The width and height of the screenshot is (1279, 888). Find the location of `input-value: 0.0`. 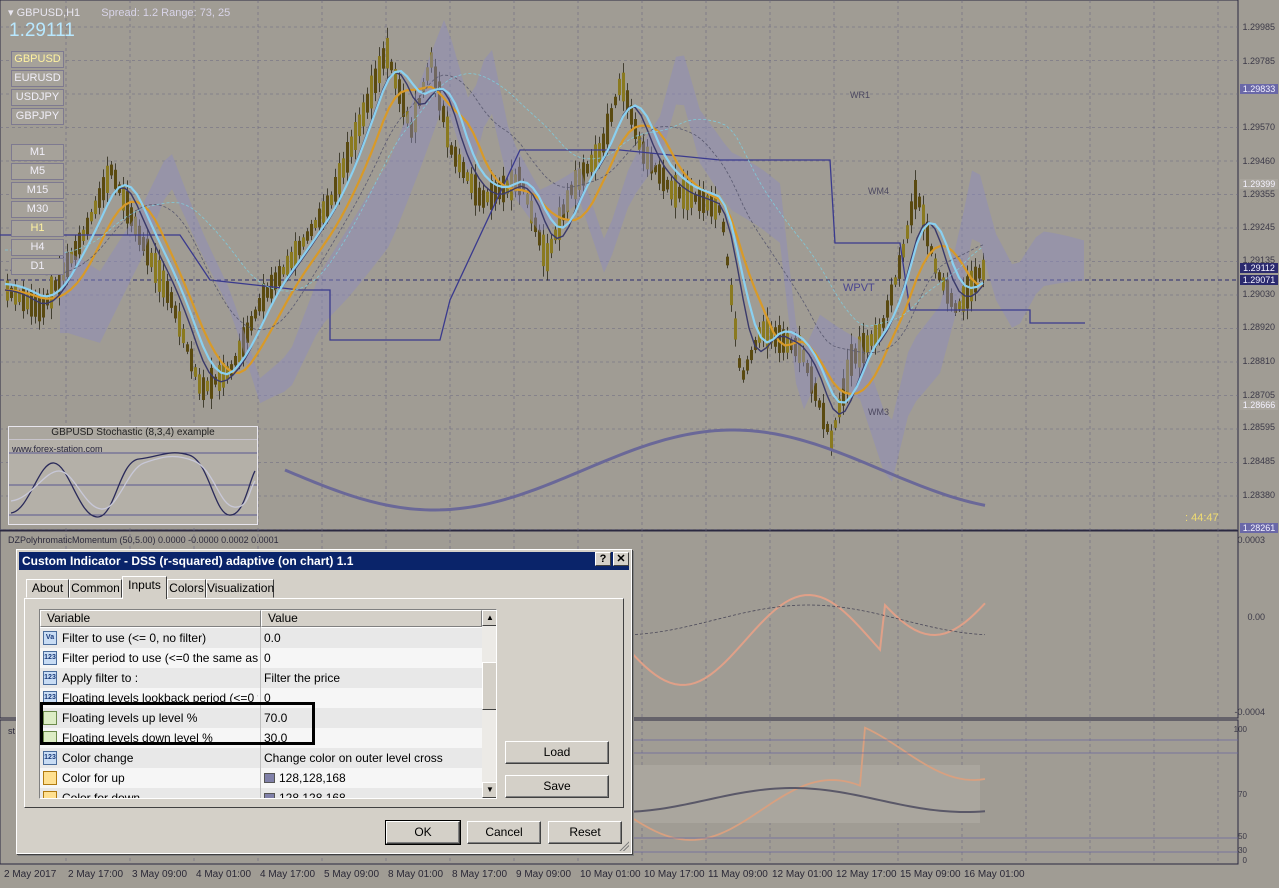

input-value: 0.0 is located at coordinates (371, 638).